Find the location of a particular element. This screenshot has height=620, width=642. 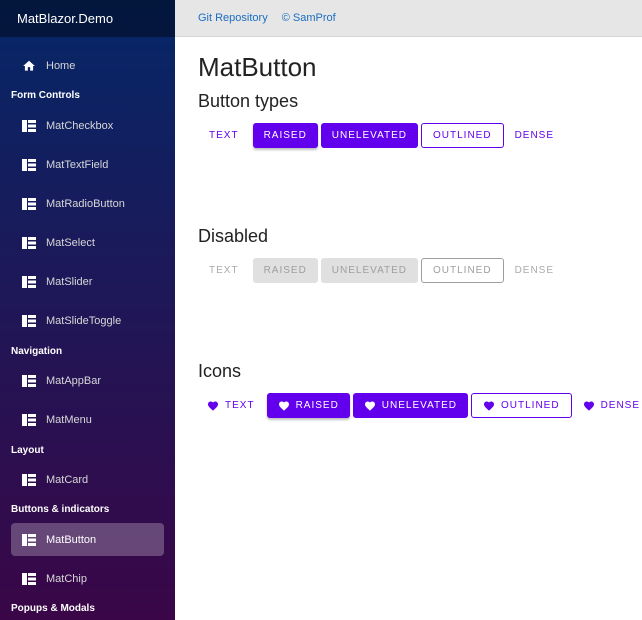

section-popups-modals: Popups & Modals is located at coordinates (53, 608).